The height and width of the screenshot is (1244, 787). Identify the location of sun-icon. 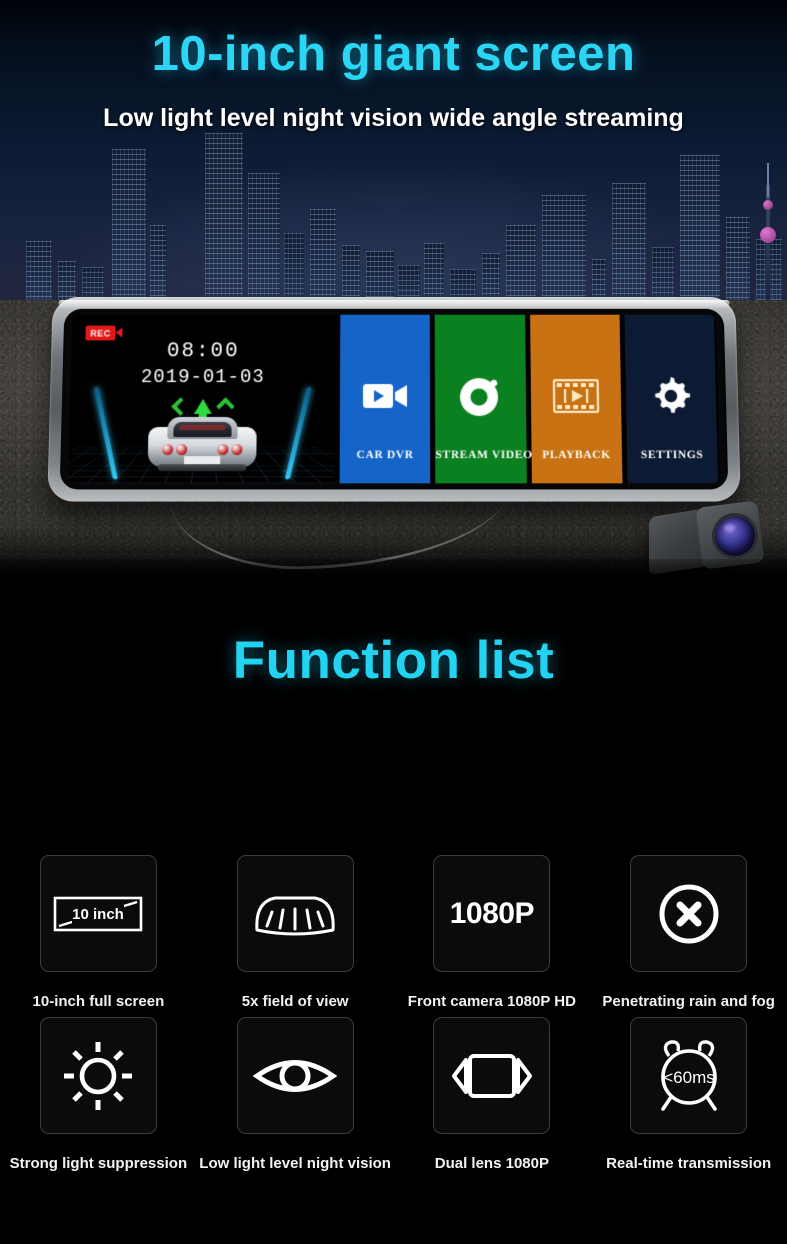
(98, 1075).